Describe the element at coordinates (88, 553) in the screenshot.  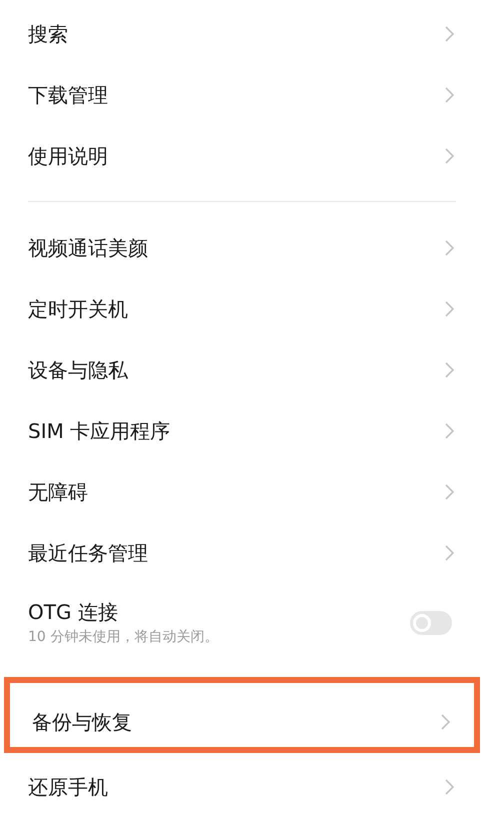
I see `row-label: 最近任务管理` at that location.